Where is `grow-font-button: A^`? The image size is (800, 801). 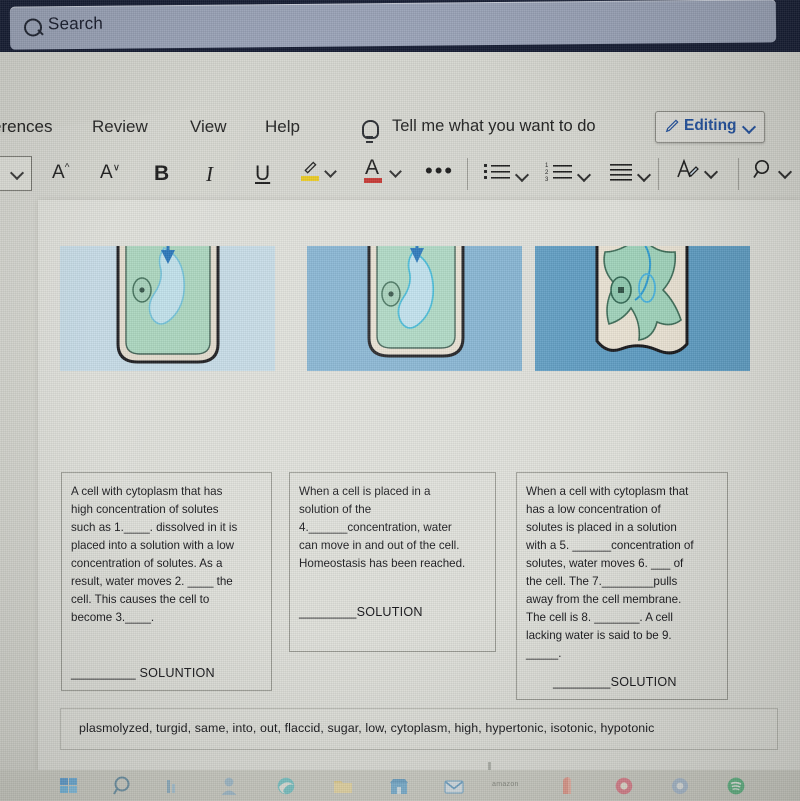 grow-font-button: A^ is located at coordinates (60, 173).